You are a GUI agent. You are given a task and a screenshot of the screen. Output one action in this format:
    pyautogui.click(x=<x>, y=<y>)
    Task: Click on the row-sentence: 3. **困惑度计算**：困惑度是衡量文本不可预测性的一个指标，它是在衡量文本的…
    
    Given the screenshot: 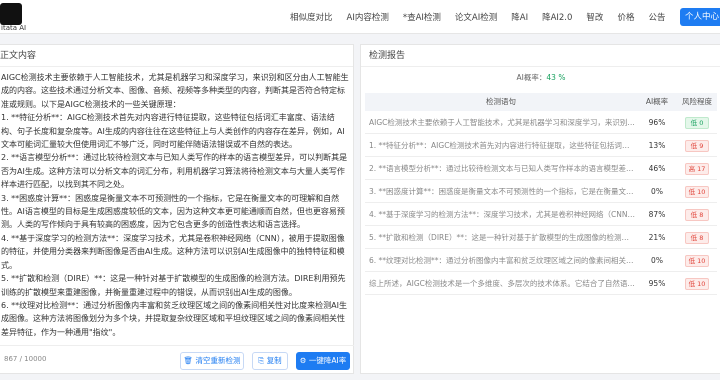 What is the action you would take?
    pyautogui.click(x=502, y=191)
    